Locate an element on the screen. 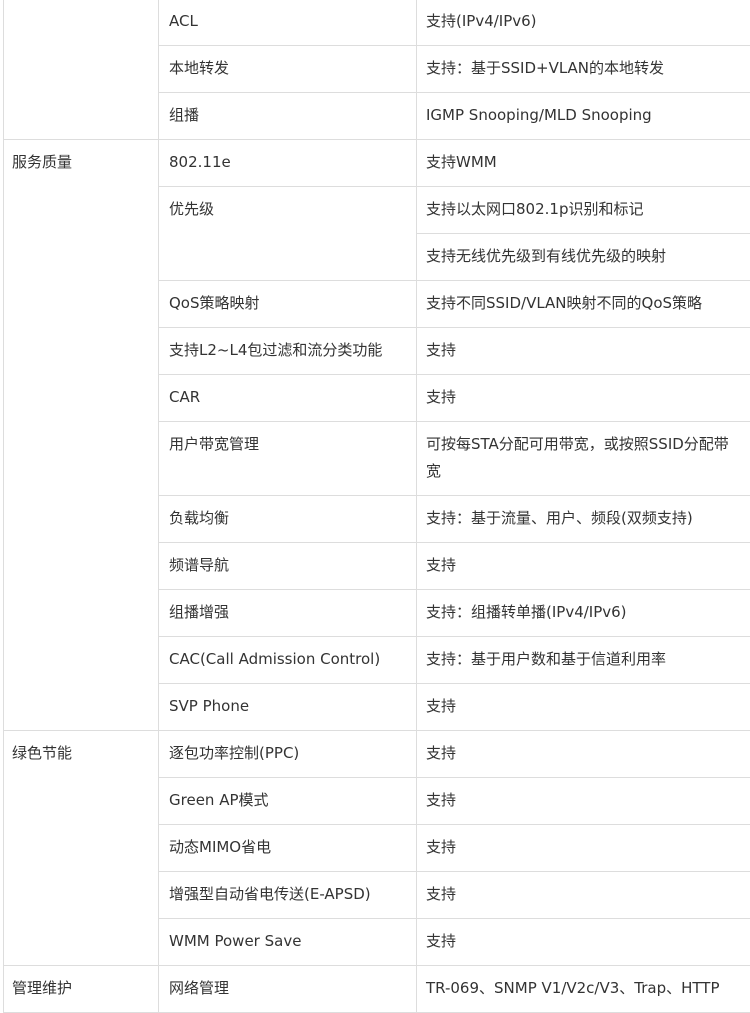 The width and height of the screenshot is (750, 1013). feature-cell: 逐包功率控制(PPC) is located at coordinates (288, 754).